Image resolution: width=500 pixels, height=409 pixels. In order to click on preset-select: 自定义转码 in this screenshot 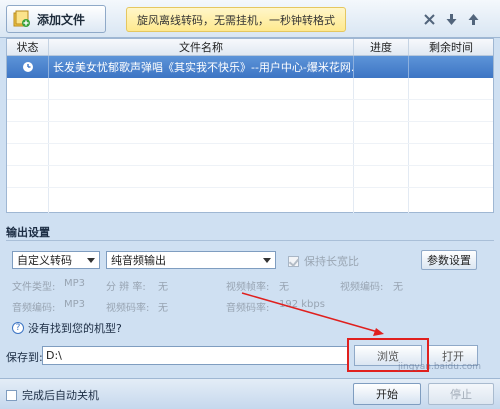, I will do `click(56, 260)`.